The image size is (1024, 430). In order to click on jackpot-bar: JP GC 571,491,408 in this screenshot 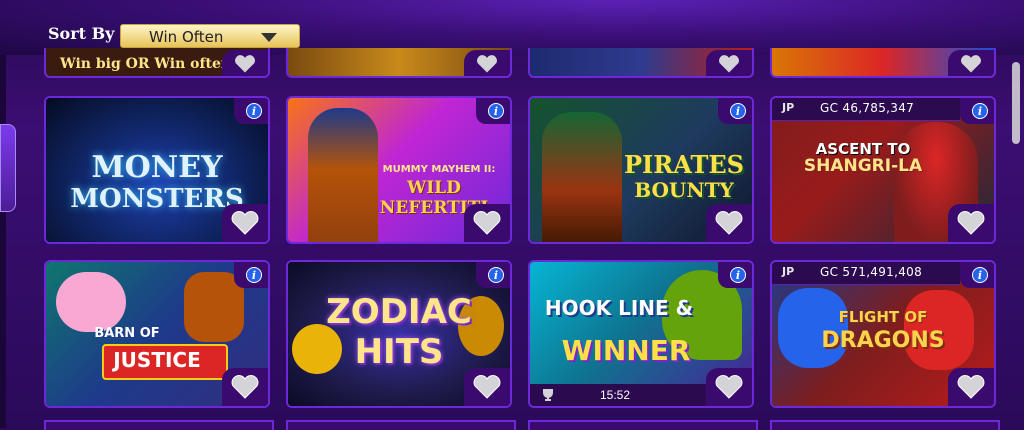, I will do `click(866, 273)`.